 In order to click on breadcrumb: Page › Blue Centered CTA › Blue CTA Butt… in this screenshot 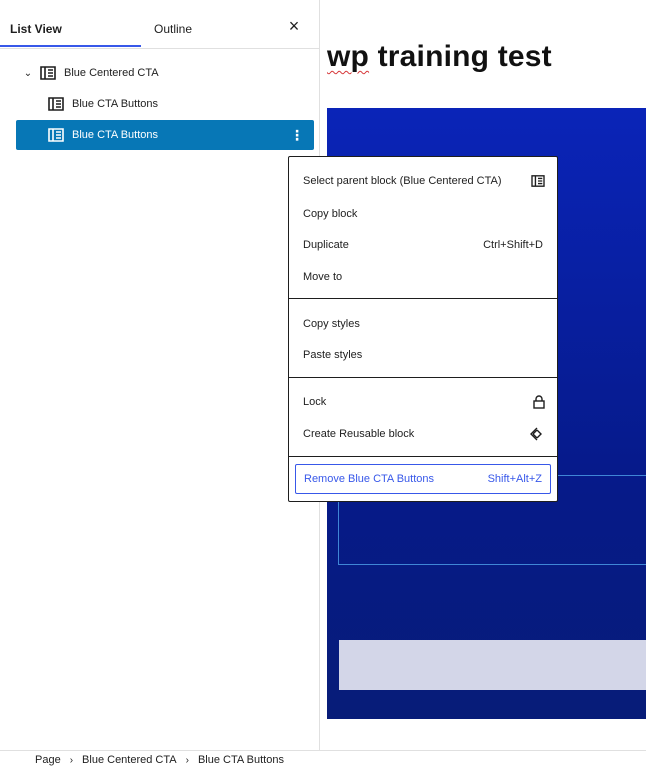, I will do `click(323, 759)`.